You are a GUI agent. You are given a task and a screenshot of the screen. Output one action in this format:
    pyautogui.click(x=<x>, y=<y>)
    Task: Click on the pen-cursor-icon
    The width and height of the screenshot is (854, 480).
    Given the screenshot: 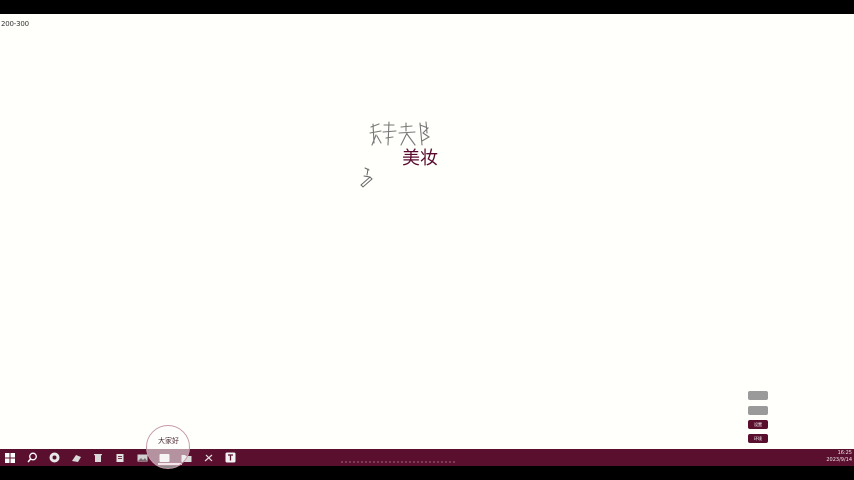 What is the action you would take?
    pyautogui.click(x=366, y=177)
    